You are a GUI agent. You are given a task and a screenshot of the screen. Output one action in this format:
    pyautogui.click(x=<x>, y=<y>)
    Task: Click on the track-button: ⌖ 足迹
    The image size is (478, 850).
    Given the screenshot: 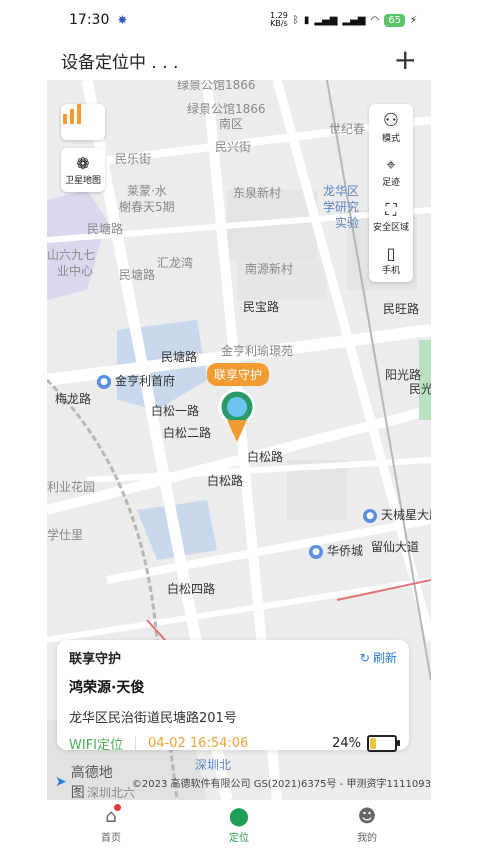 What is the action you would take?
    pyautogui.click(x=391, y=171)
    